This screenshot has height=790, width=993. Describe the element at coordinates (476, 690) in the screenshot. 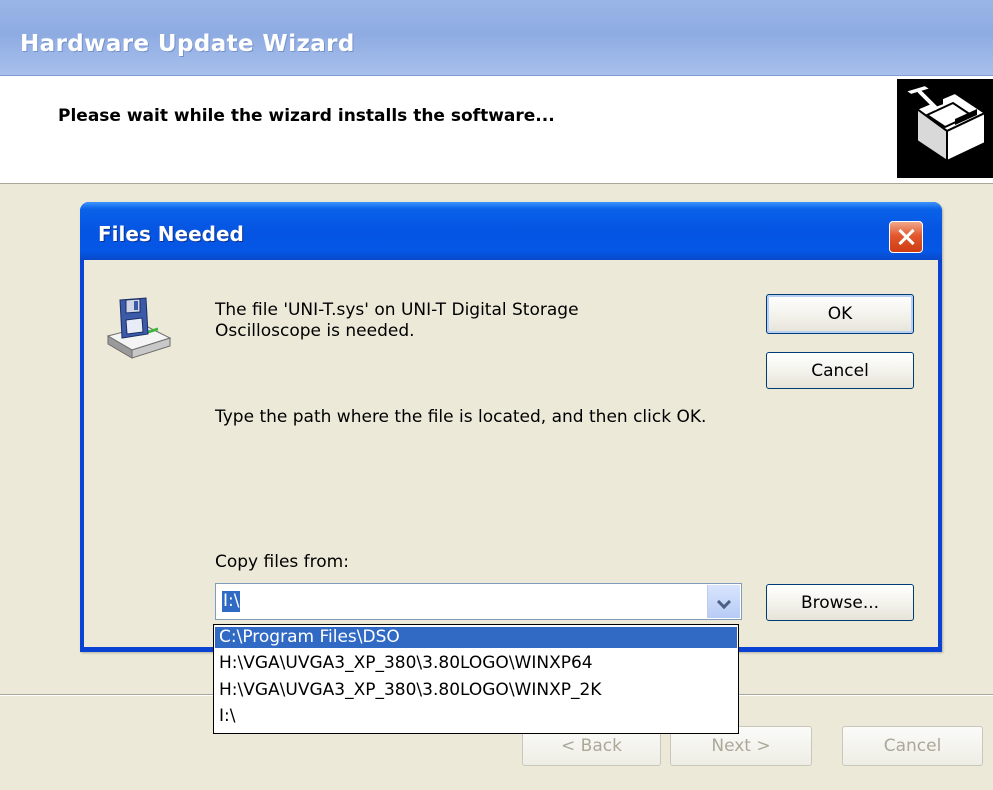

I see `dropdown-item: H:\VGA\UVGA3_XP_380\3.80LOGO\WINXP_2K` at that location.